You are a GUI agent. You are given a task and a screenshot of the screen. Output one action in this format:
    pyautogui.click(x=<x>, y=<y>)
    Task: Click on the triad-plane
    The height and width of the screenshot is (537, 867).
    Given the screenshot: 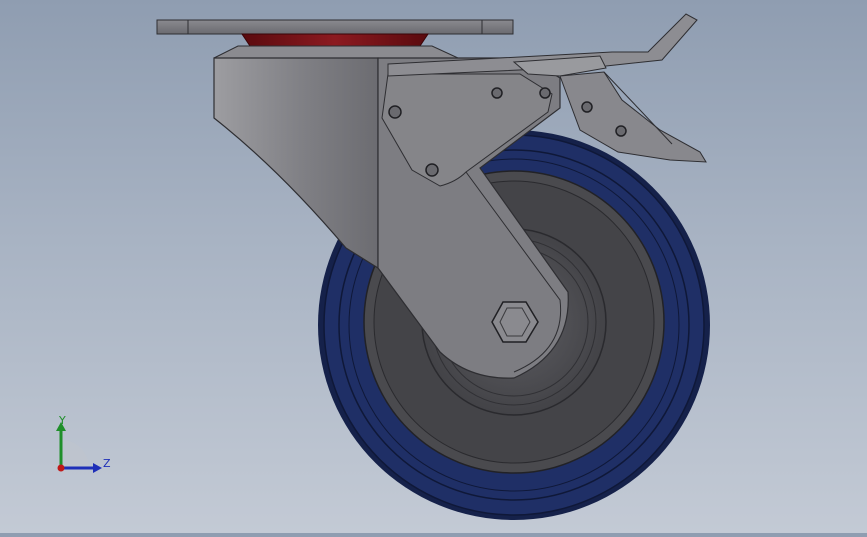 What is the action you would take?
    pyautogui.click(x=75, y=454)
    